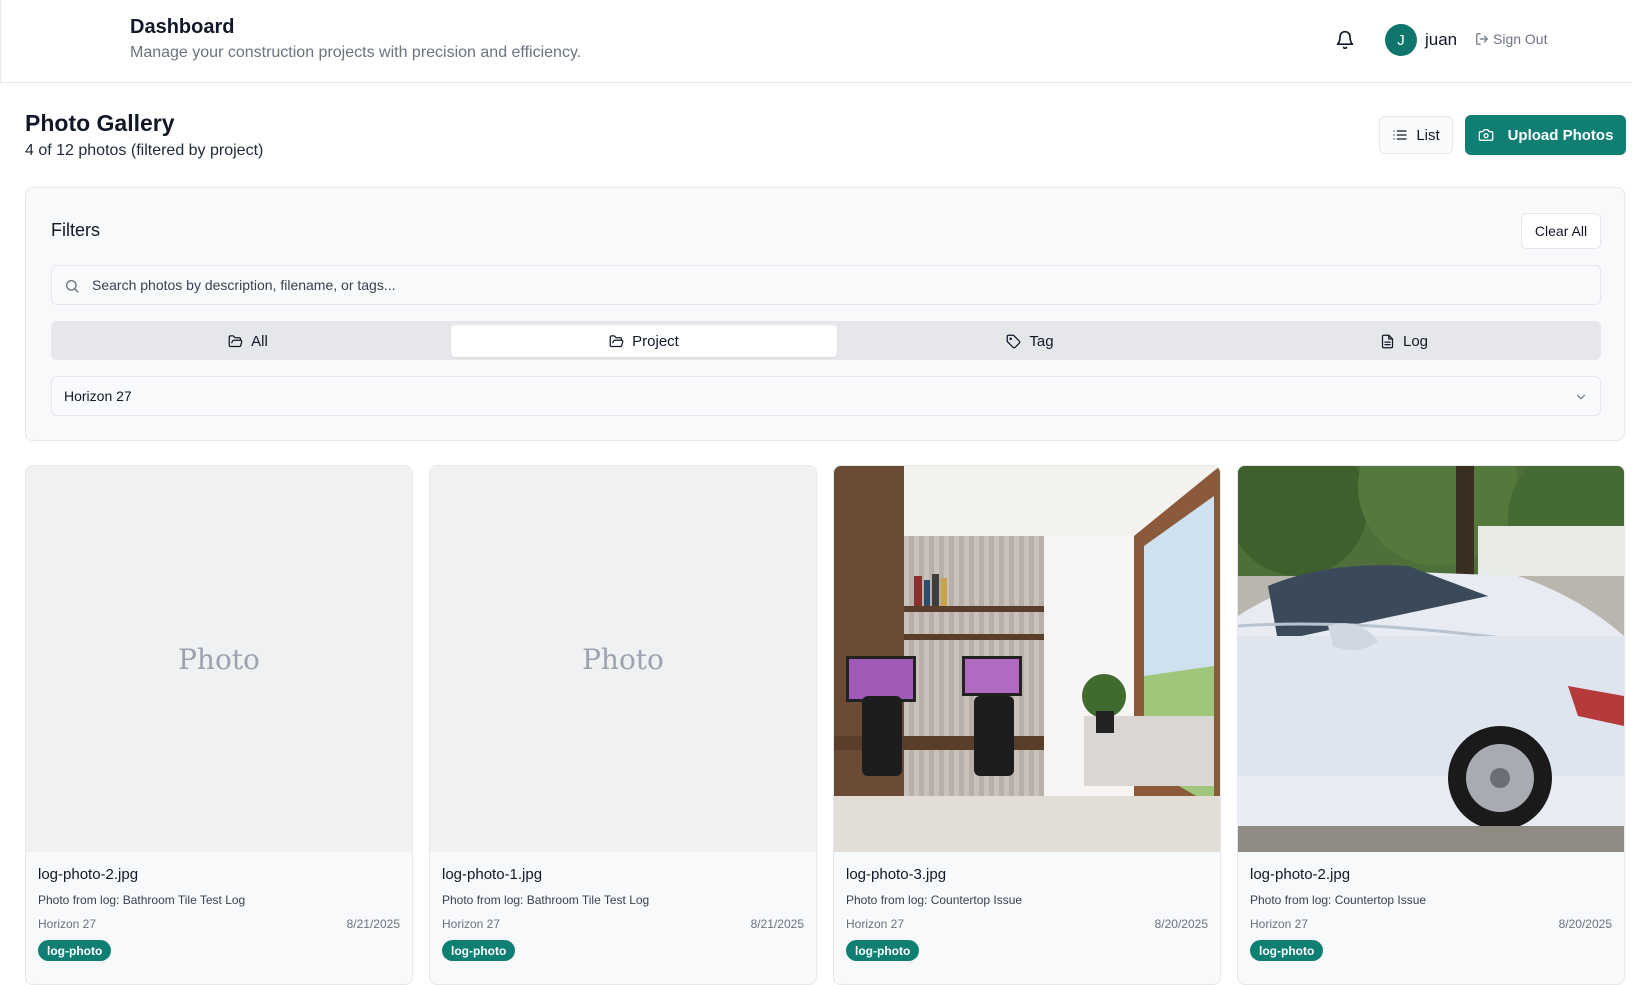  Describe the element at coordinates (1428, 135) in the screenshot. I see `list-label: List` at that location.